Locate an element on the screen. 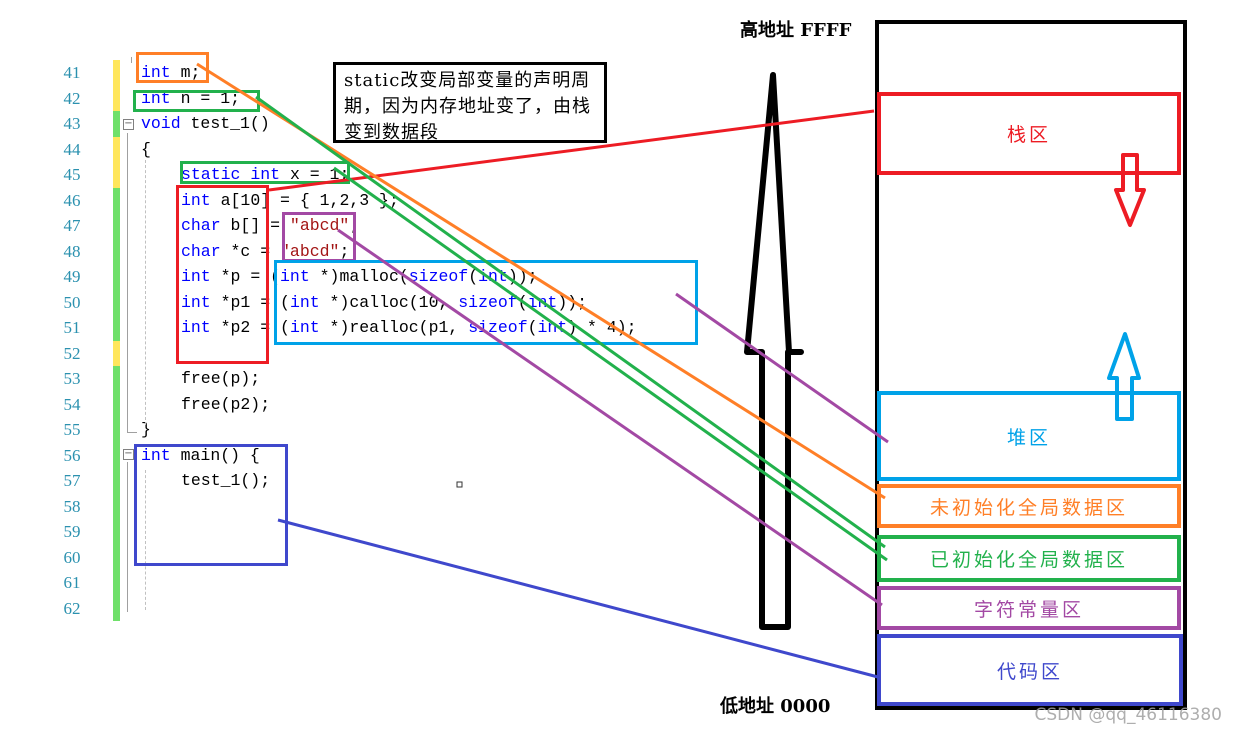  segment-bss-label: 未初始化全局数据区 is located at coordinates (1028, 507).